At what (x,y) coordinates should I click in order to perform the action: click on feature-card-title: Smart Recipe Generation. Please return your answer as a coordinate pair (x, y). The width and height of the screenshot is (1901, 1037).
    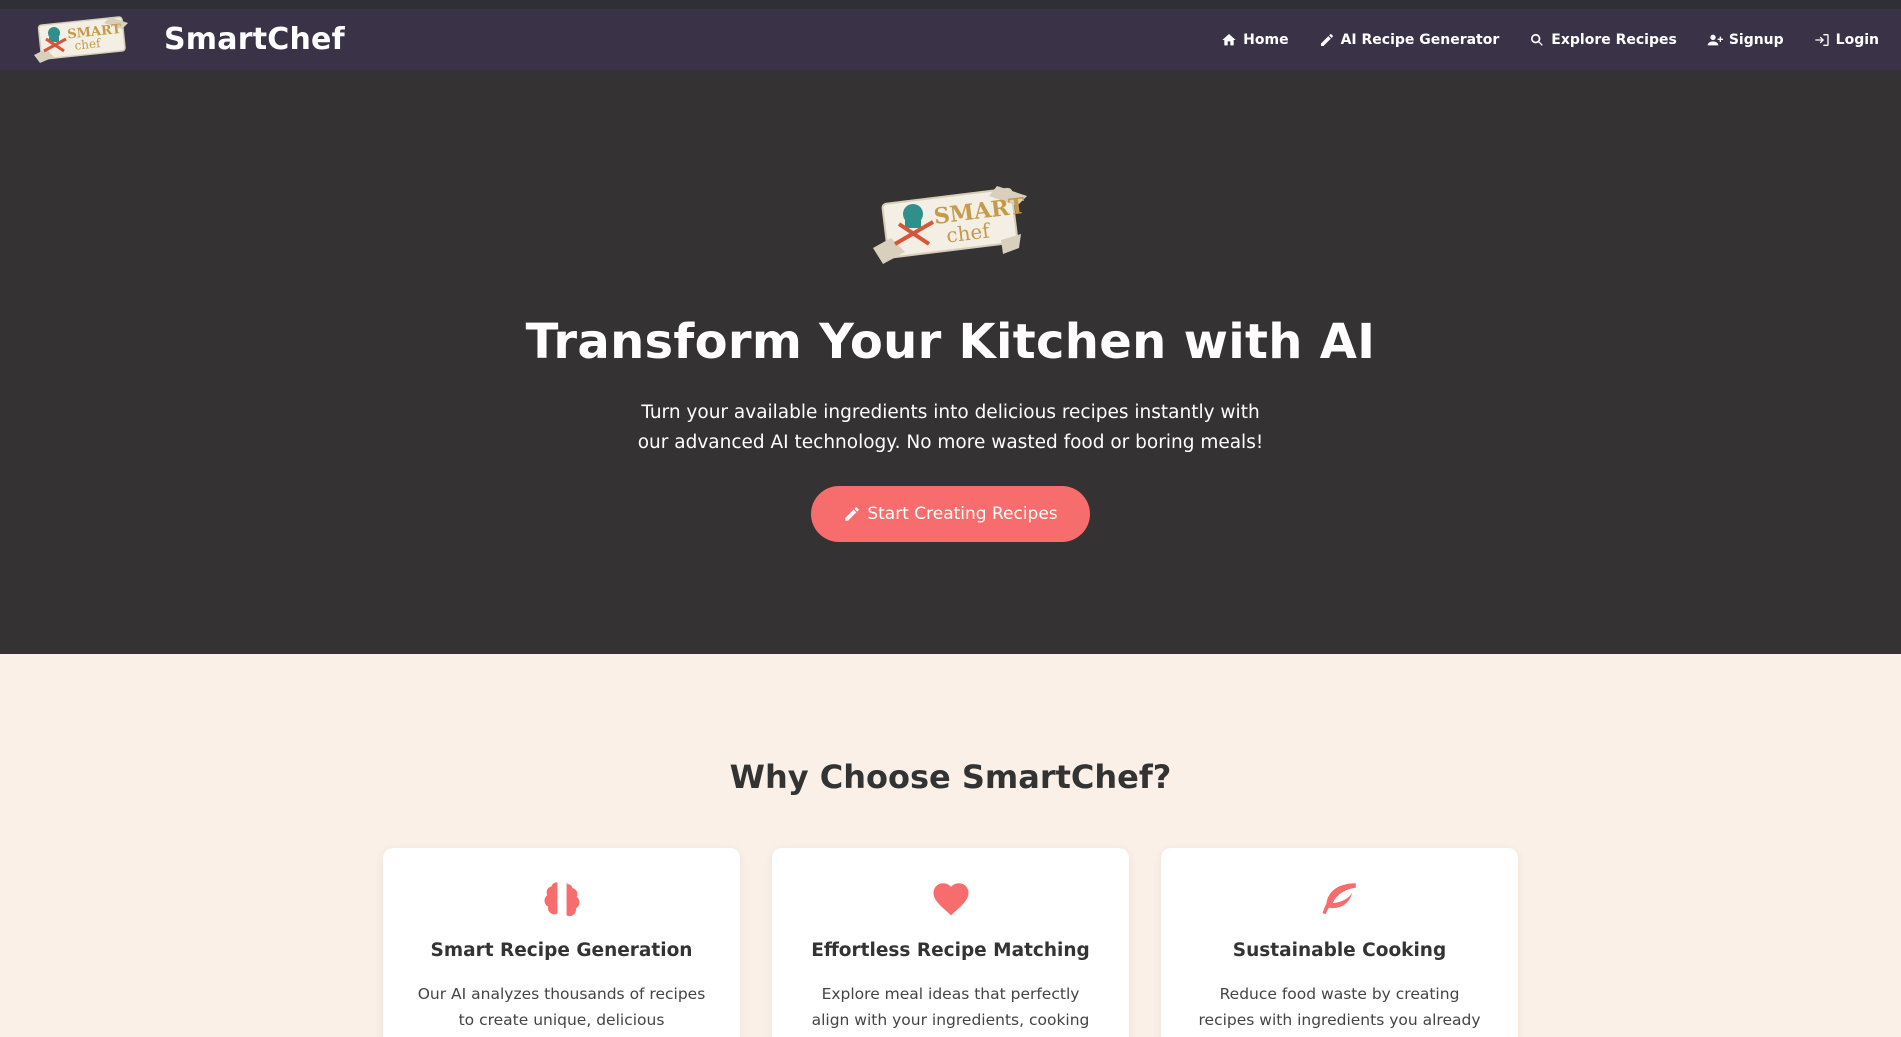
    Looking at the image, I should click on (561, 950).